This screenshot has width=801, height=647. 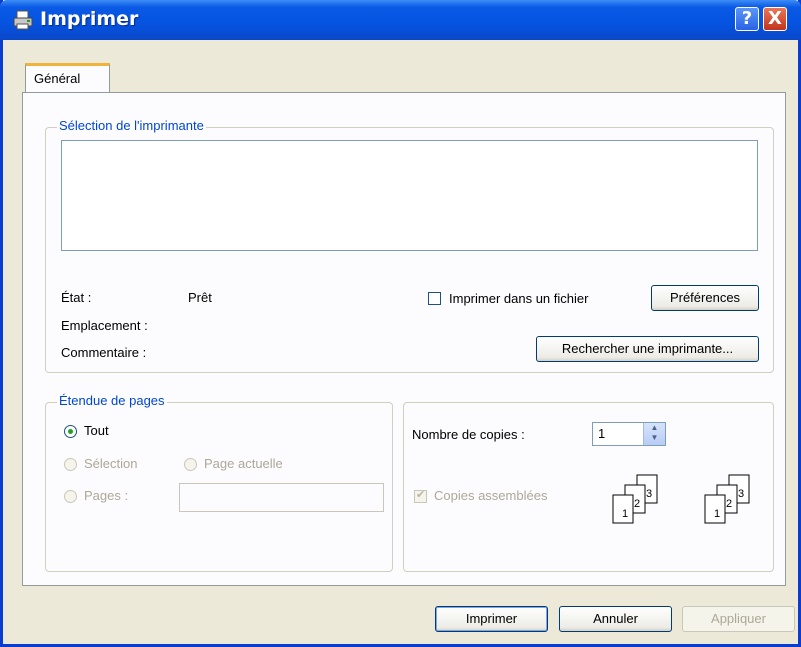 What do you see at coordinates (76, 297) in the screenshot?
I see `status-label: État :` at bounding box center [76, 297].